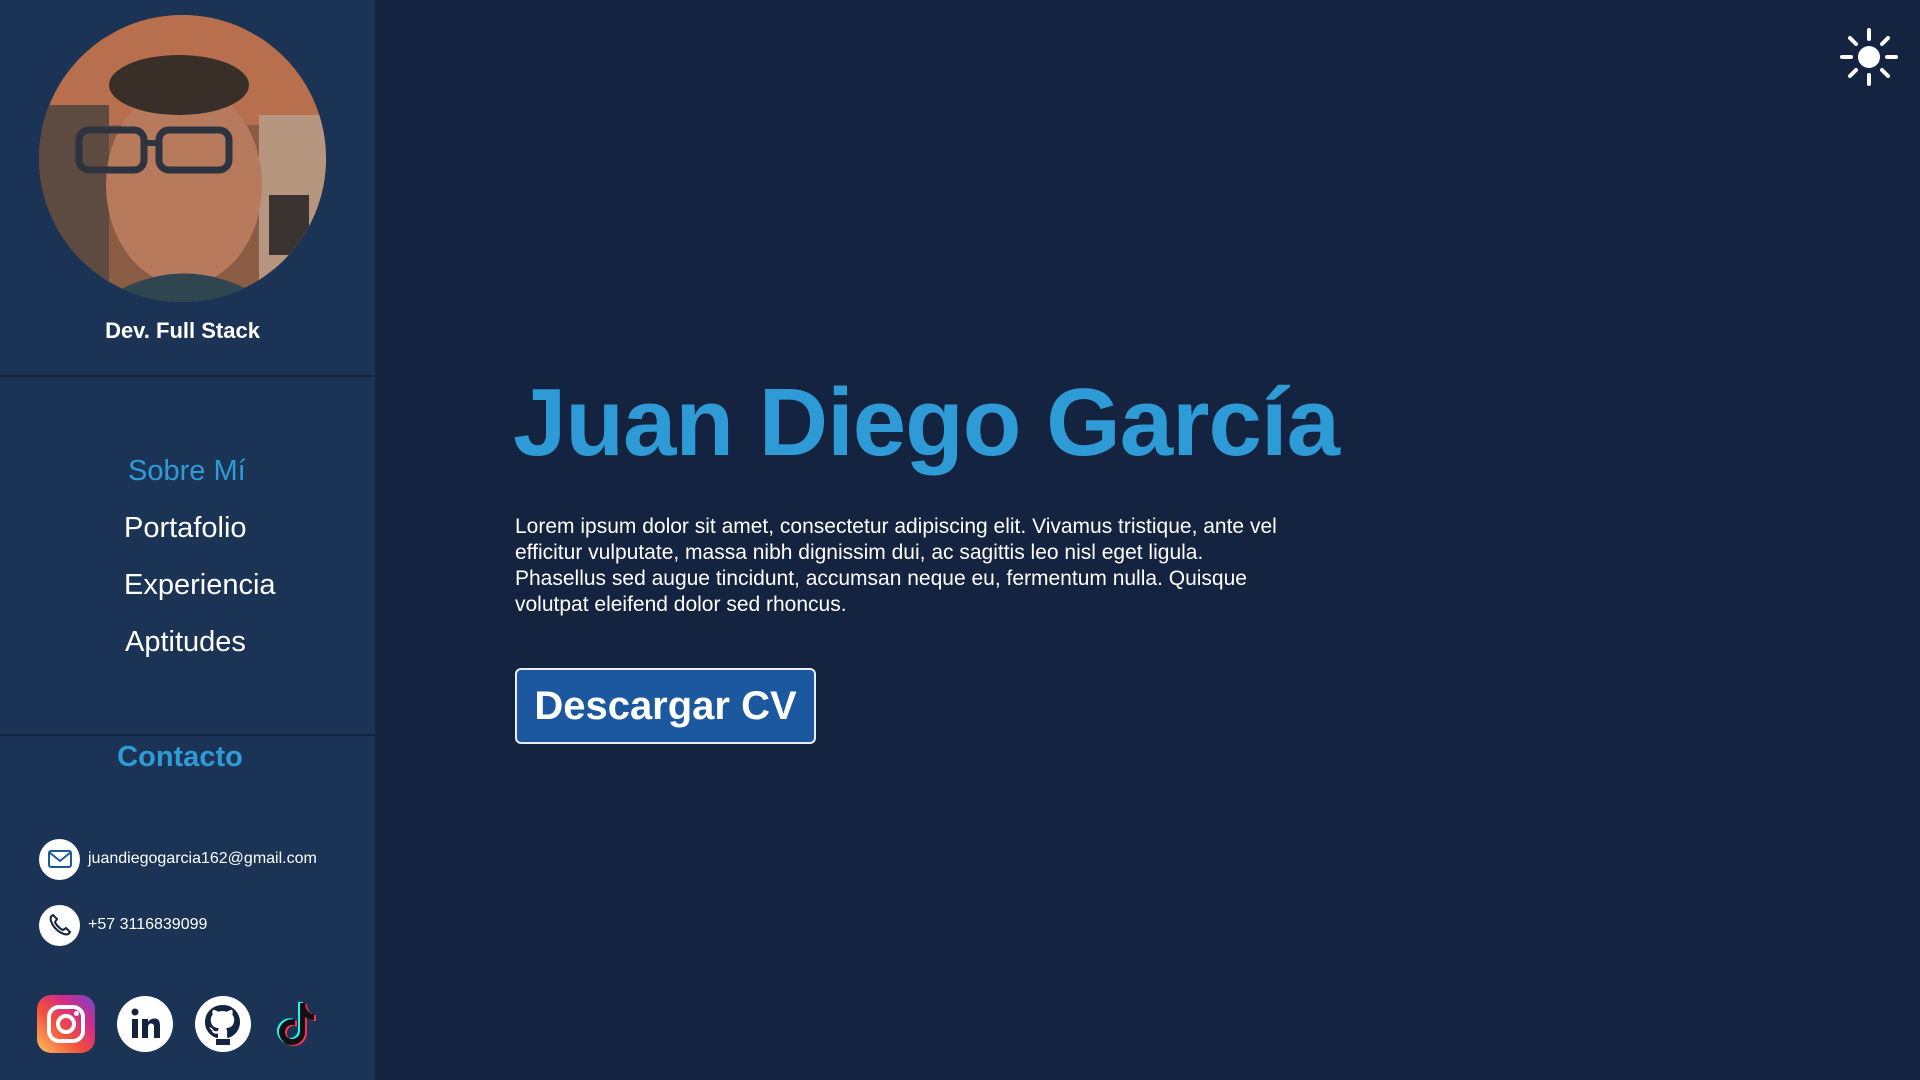  What do you see at coordinates (185, 642) in the screenshot?
I see `nav-item-aptitudes: Aptitudes` at bounding box center [185, 642].